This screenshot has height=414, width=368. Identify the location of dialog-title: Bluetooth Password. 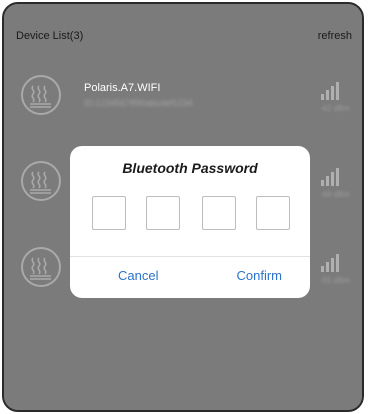
(190, 168).